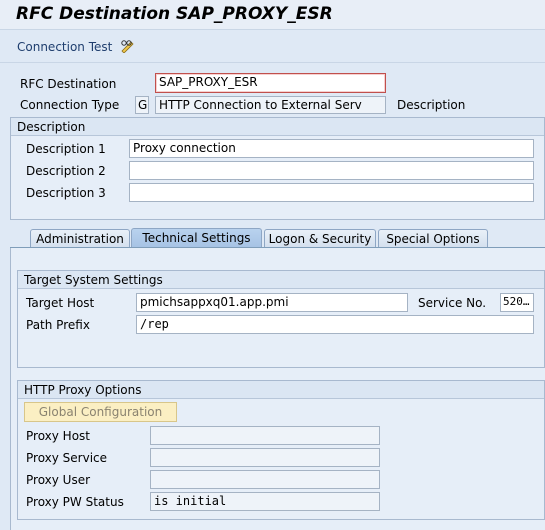 This screenshot has height=530, width=545. I want to click on application-toolbar: Connection Test, so click(272, 47).